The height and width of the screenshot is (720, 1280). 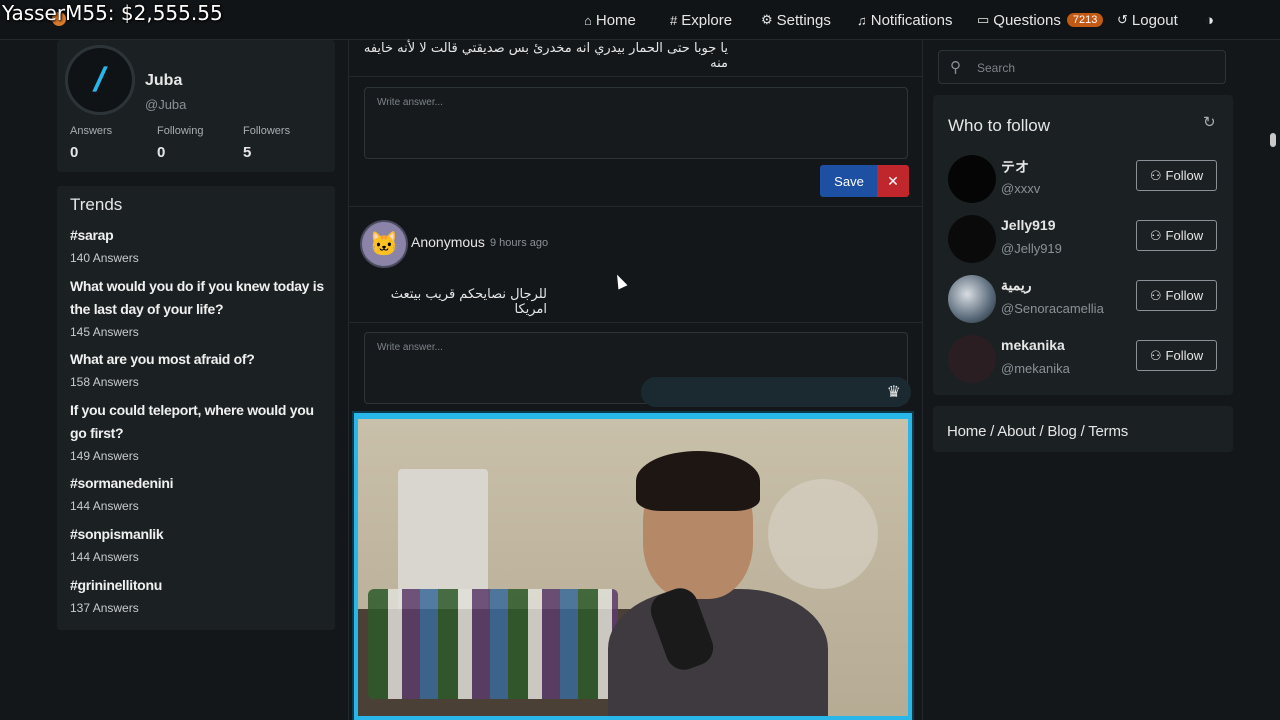 I want to click on trend-topic: #sarap, so click(x=199, y=235).